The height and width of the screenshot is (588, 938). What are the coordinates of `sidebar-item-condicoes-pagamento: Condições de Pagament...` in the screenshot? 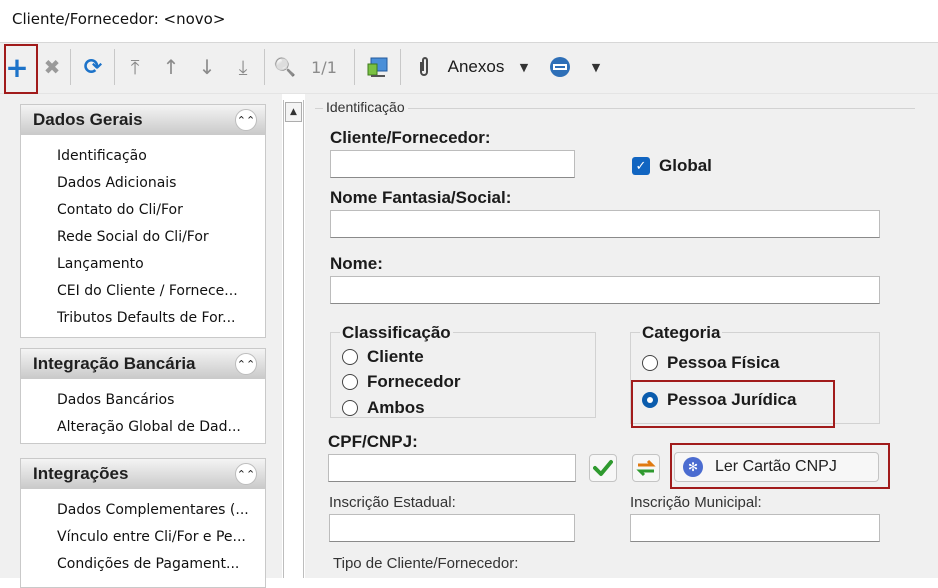 It's located at (157, 564).